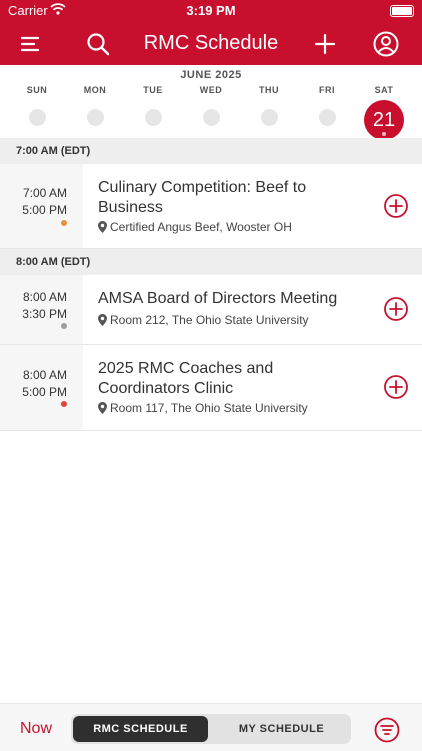 The width and height of the screenshot is (422, 751). Describe the element at coordinates (201, 227) in the screenshot. I see `event-location-text: Certified Angus Beef, Wooster OH` at that location.